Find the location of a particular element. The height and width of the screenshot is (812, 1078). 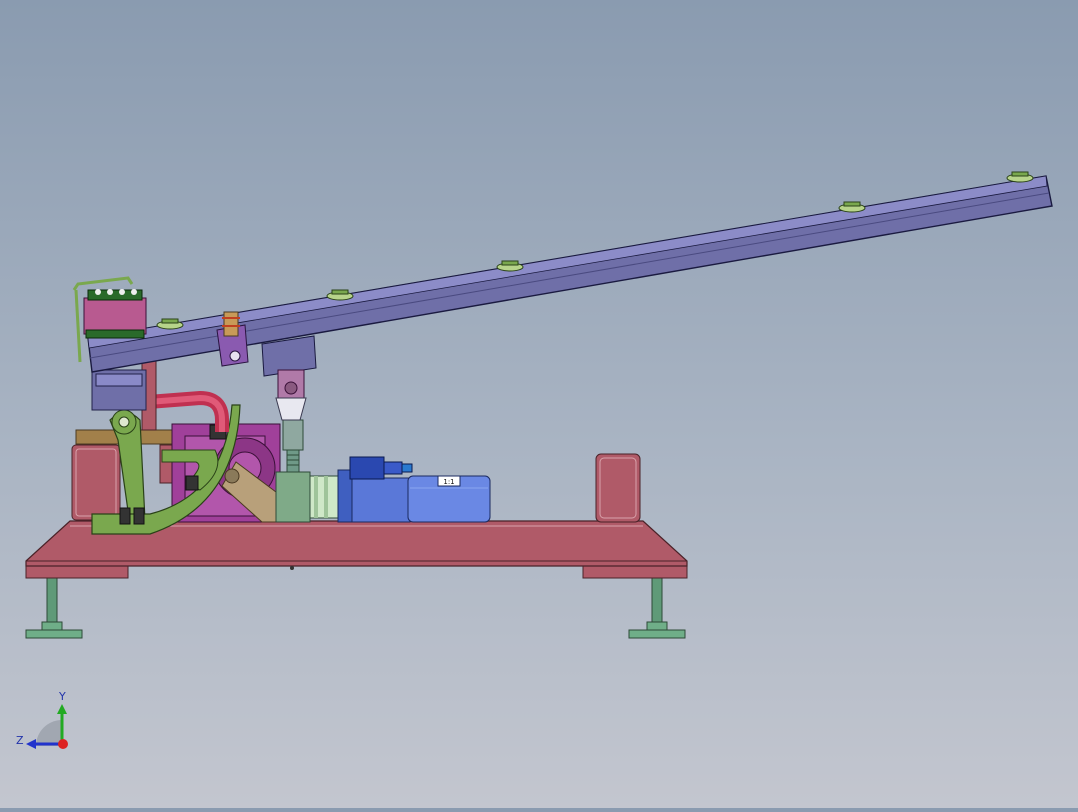

leveling-foot-right is located at coordinates (657, 608).